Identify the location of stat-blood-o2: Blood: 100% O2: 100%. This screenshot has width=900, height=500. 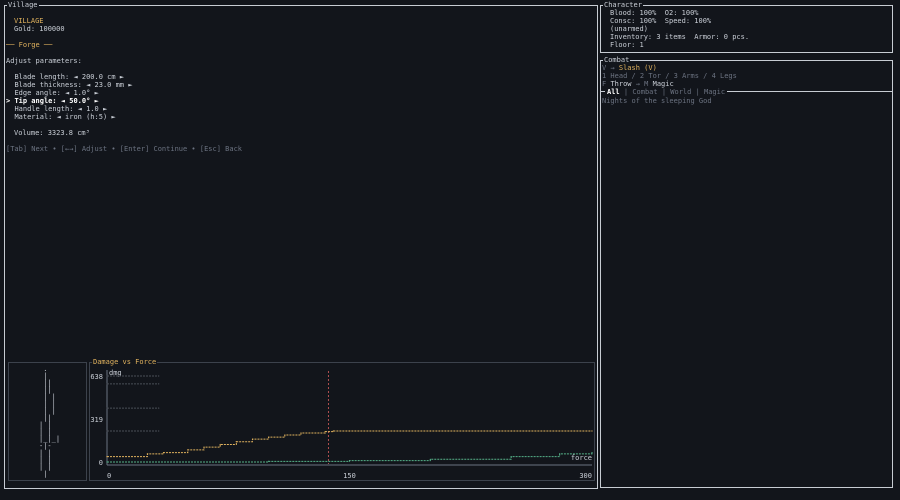
(654, 13).